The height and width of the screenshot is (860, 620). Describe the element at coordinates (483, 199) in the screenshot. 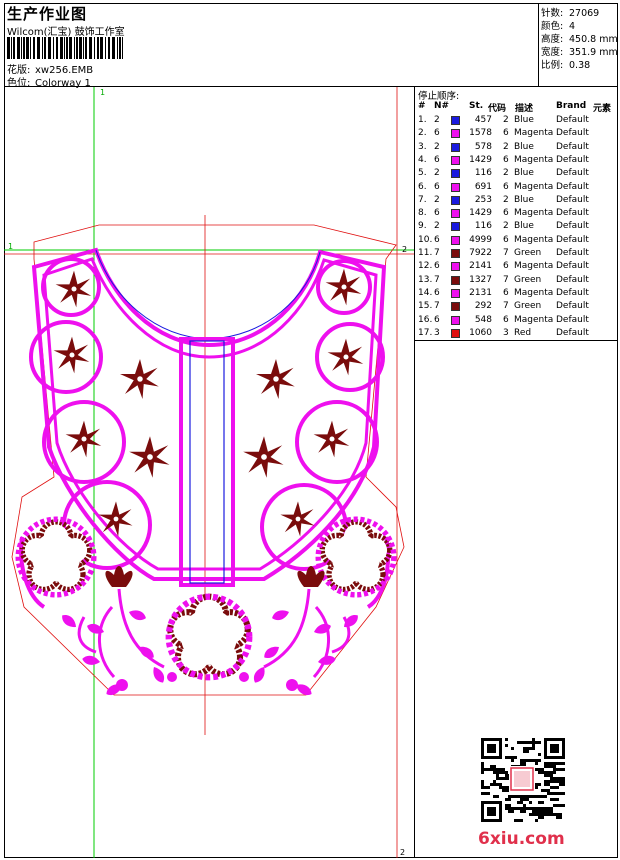

I see `row-stitches: 253` at that location.